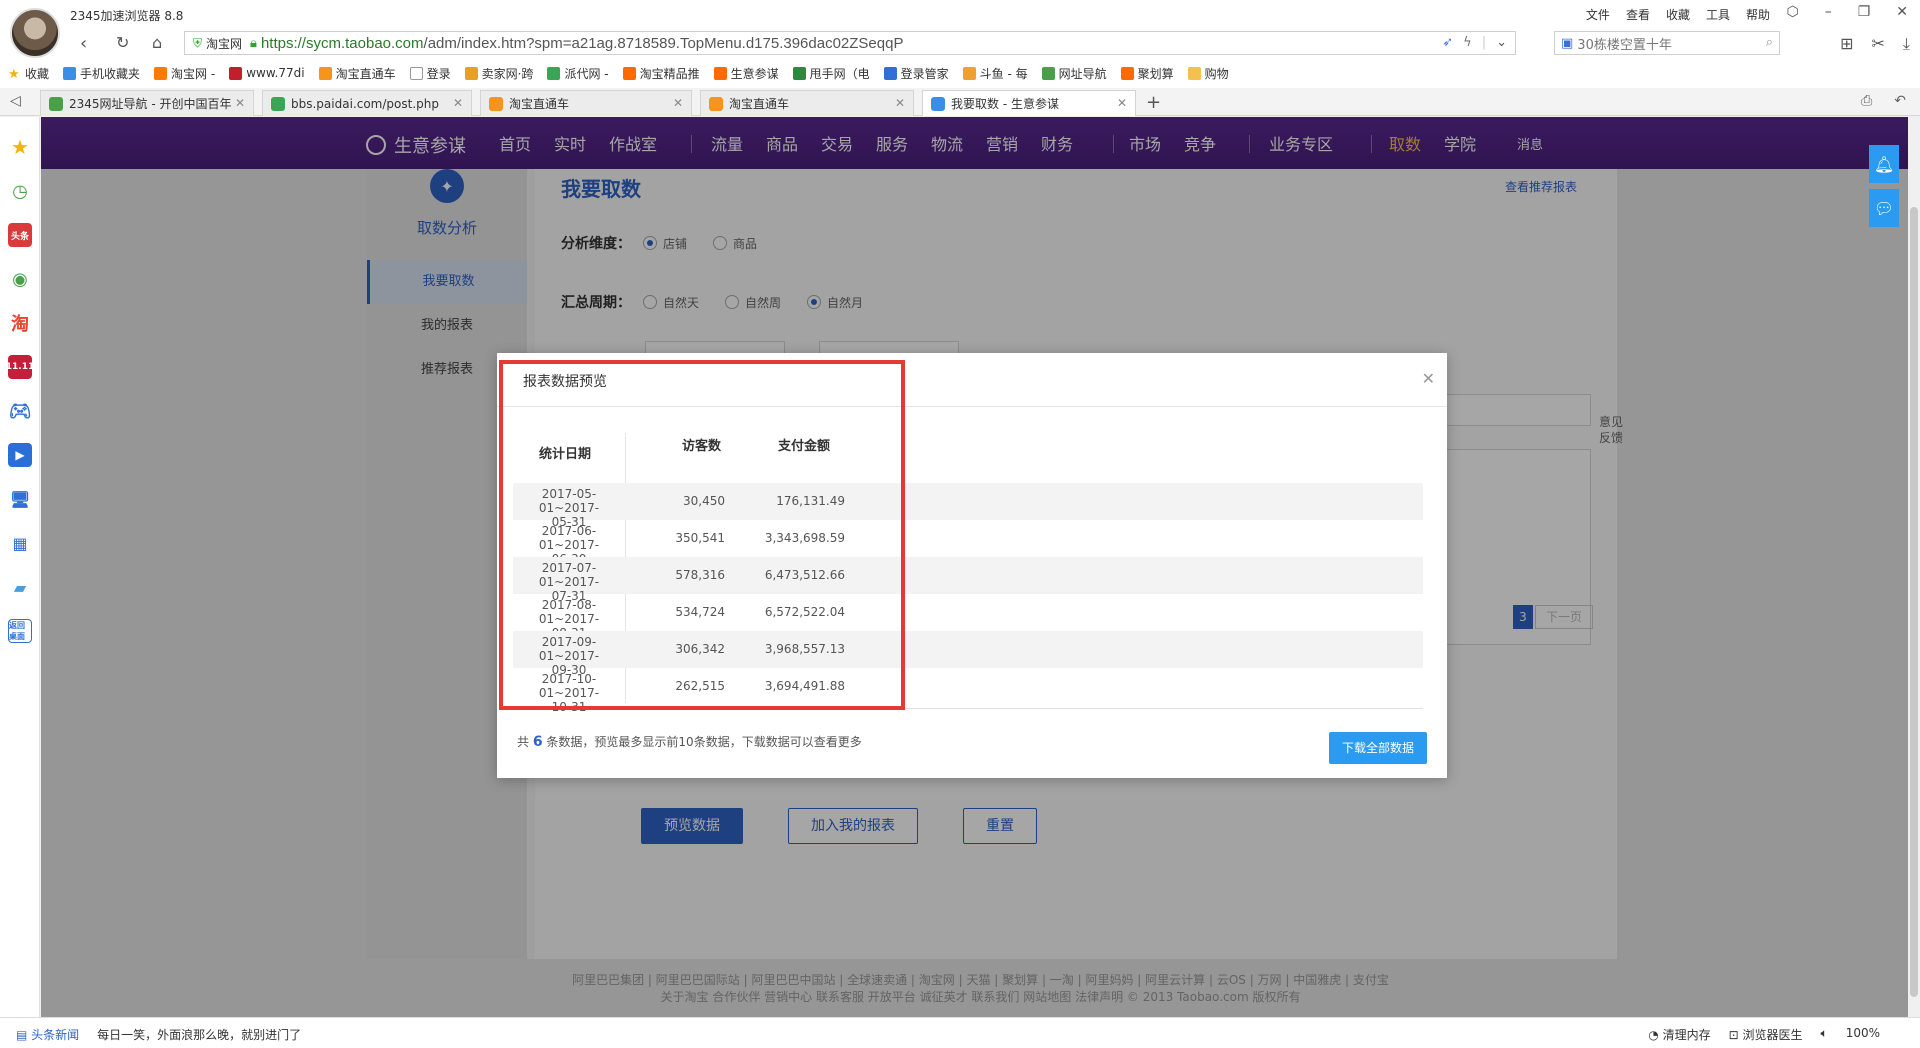 This screenshot has height=1048, width=1920. Describe the element at coordinates (1864, 12) in the screenshot. I see `restore-icon: ❐` at that location.